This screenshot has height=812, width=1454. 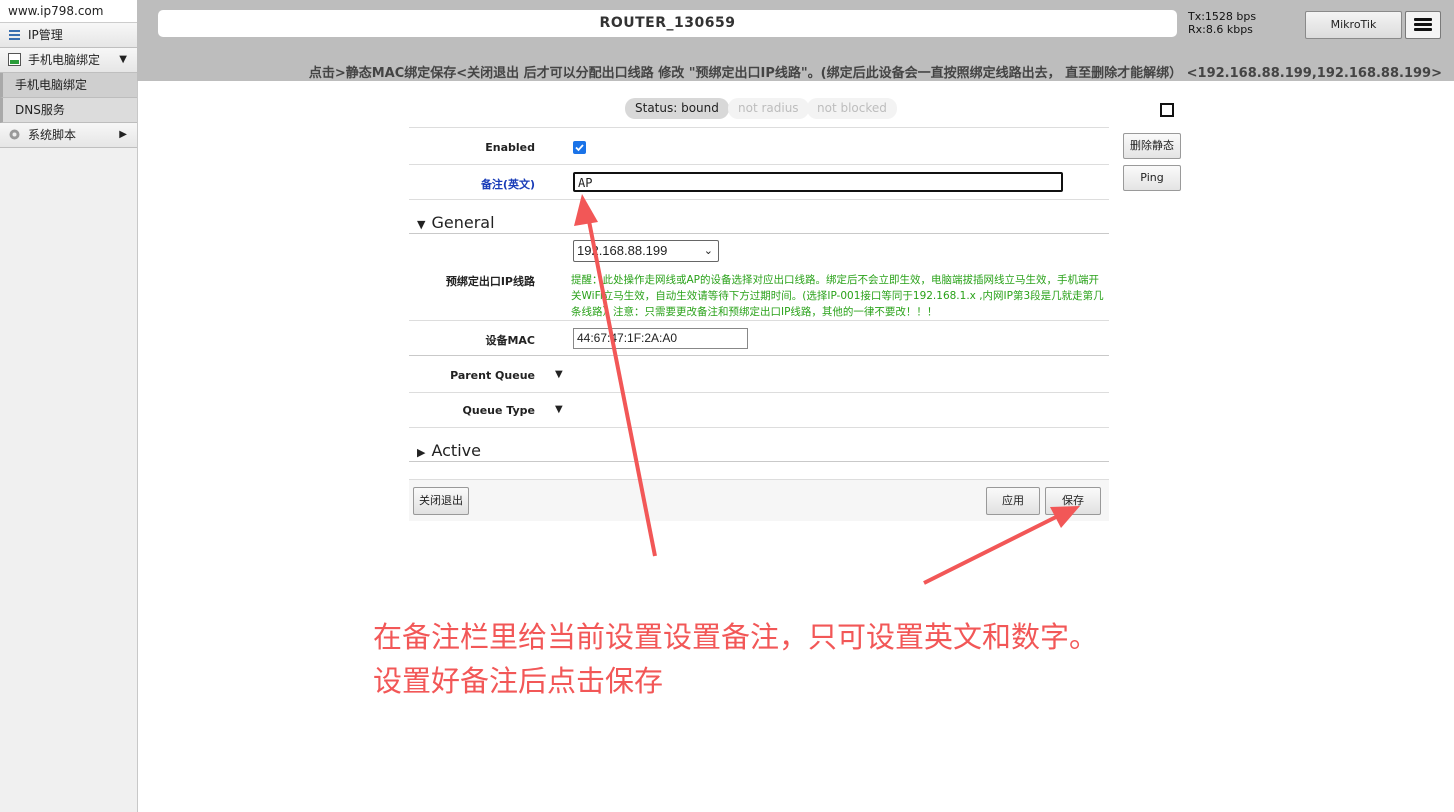 I want to click on annotation-line-1: 在备注栏里给当前设置设置备注，只可设置英文和数字。, so click(x=736, y=637).